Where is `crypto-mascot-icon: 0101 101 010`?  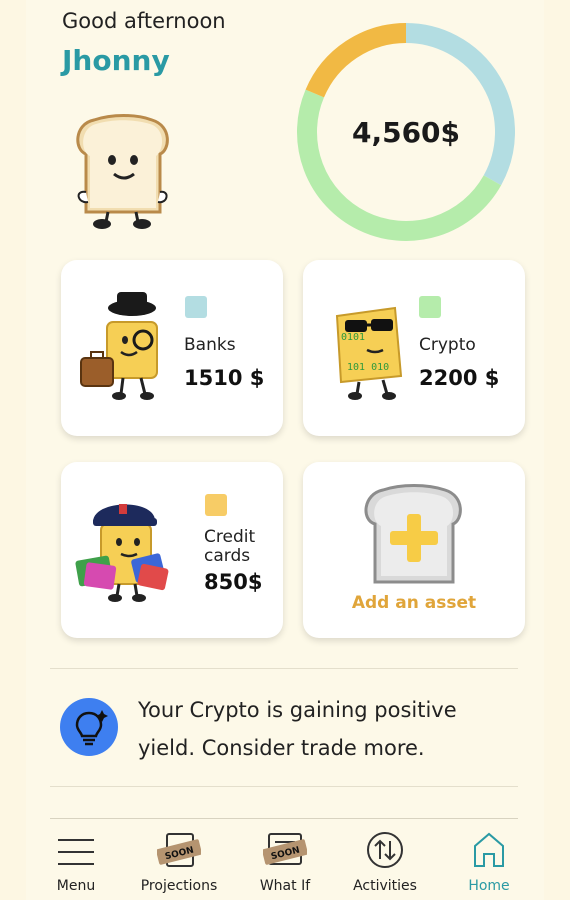
crypto-mascot-icon: 0101 101 010 is located at coordinates (369, 353).